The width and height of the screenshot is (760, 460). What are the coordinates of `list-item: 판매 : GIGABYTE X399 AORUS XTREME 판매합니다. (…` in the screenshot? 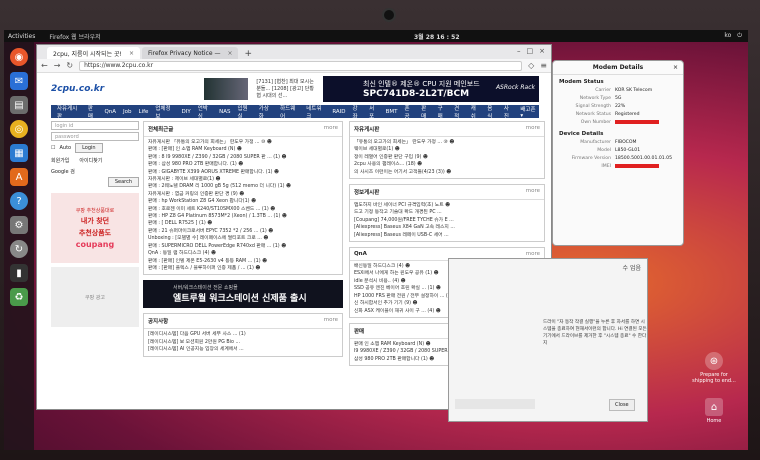 It's located at (243, 172).